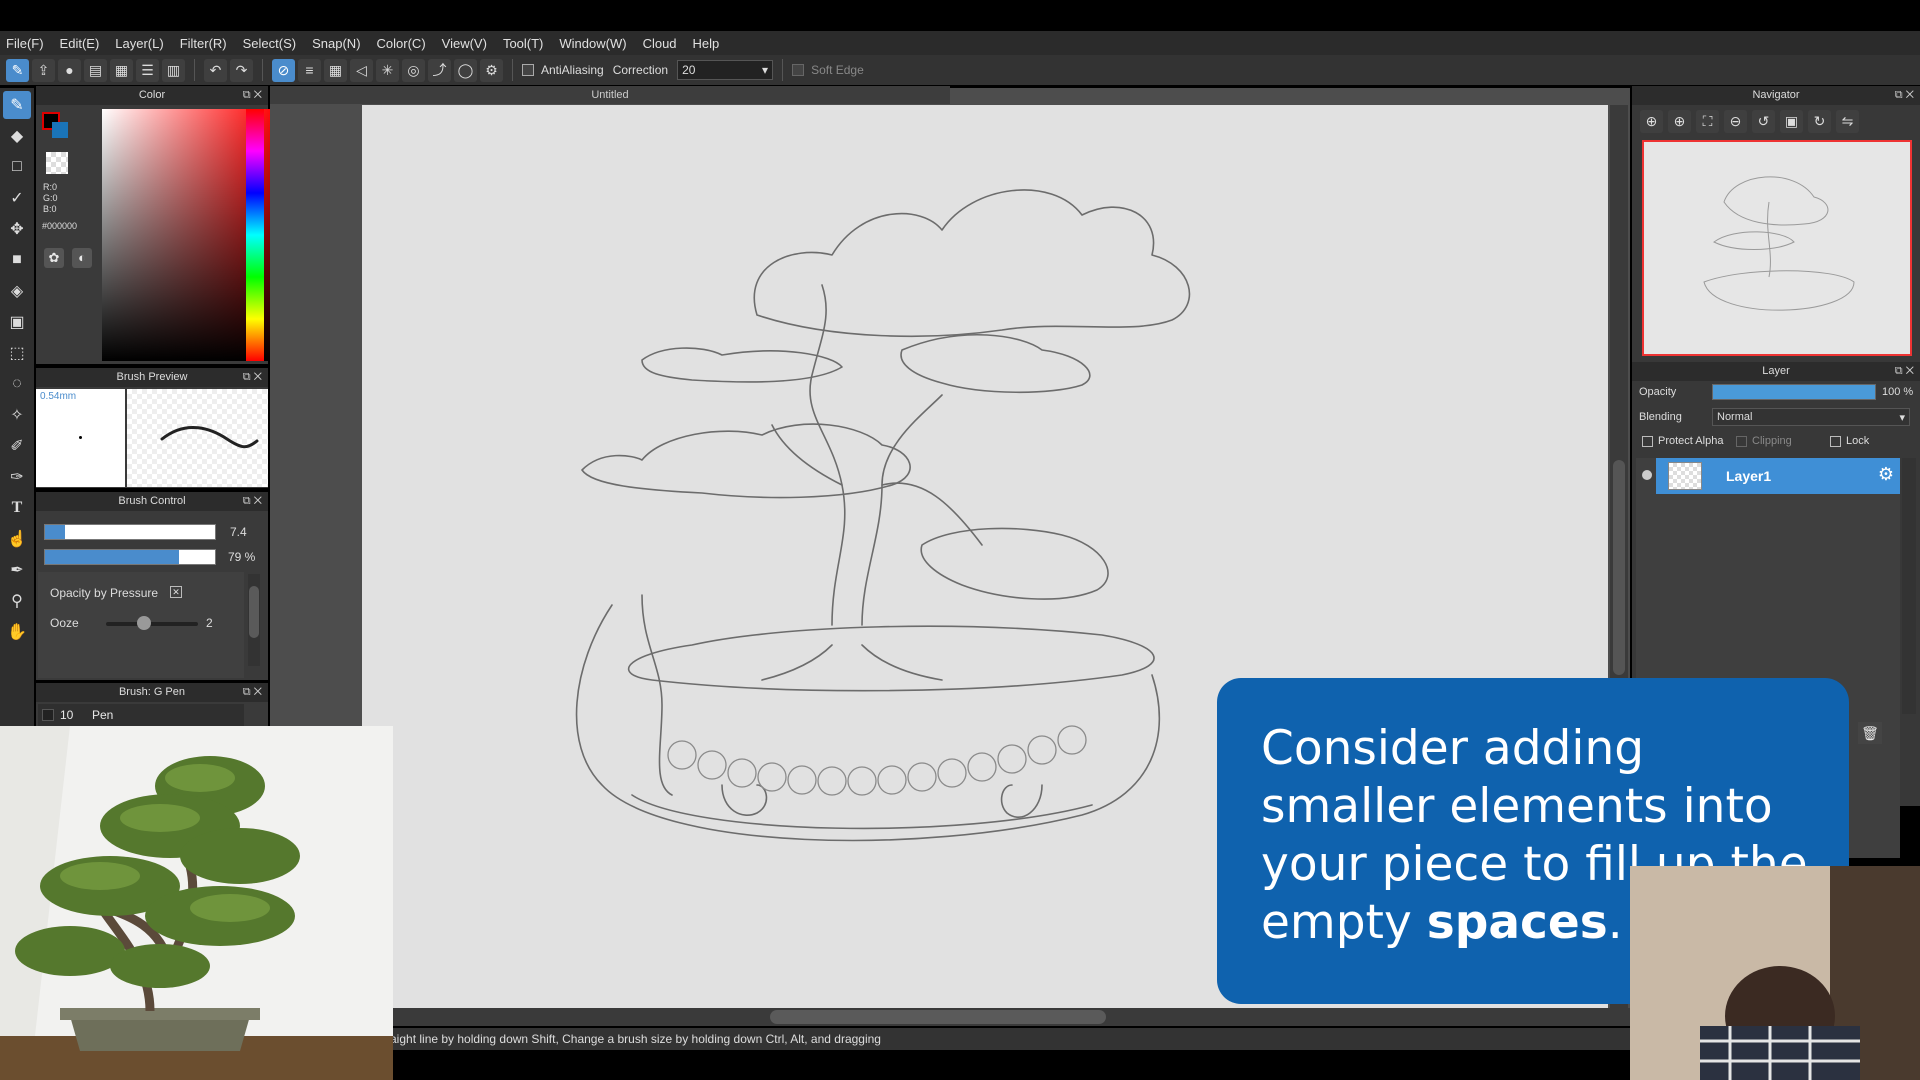 The width and height of the screenshot is (1920, 1080). Describe the element at coordinates (1651, 121) in the screenshot. I see `zoom-in-icon: ⊕` at that location.